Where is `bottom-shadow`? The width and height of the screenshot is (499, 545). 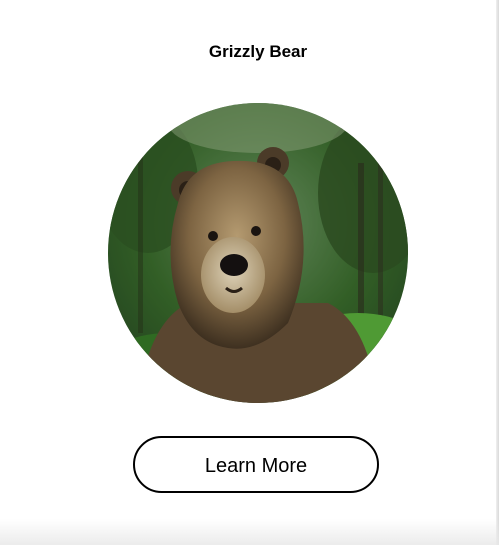
bottom-shadow is located at coordinates (249, 532).